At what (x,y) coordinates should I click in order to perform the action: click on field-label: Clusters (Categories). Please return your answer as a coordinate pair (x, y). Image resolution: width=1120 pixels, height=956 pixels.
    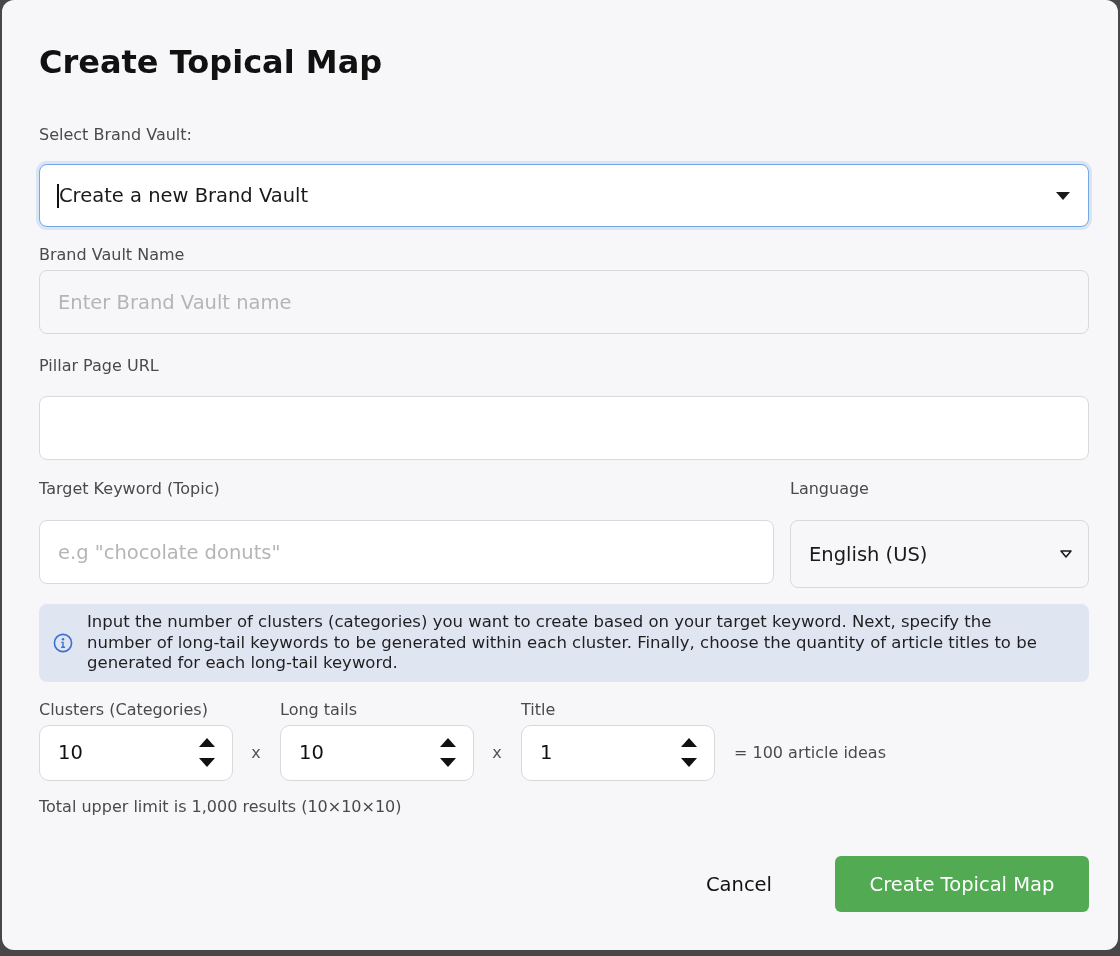
    Looking at the image, I should click on (123, 709).